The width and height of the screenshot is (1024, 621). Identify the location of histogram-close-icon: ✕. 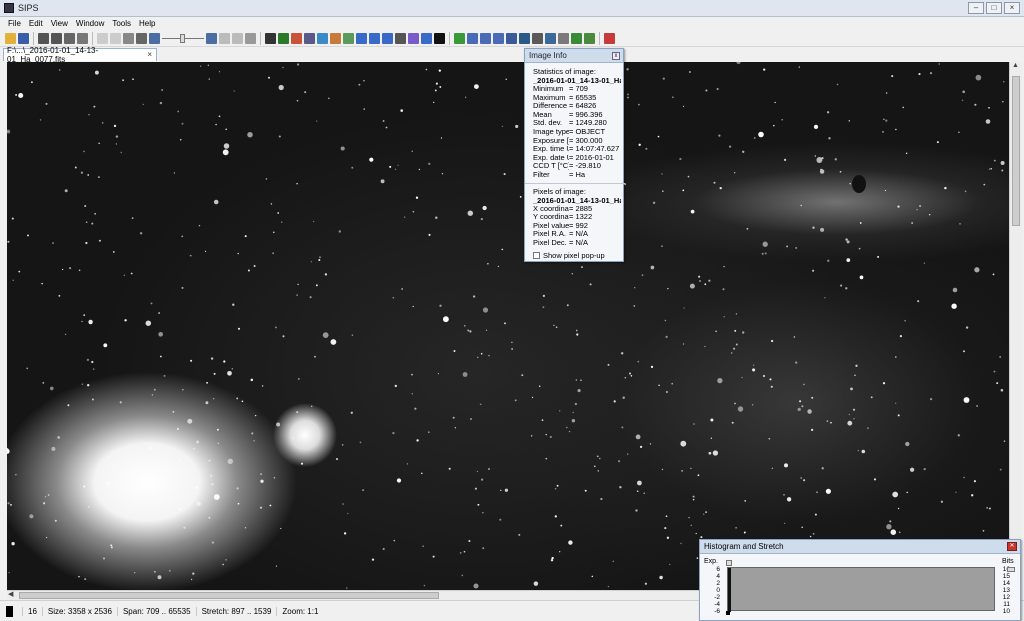
(1012, 546).